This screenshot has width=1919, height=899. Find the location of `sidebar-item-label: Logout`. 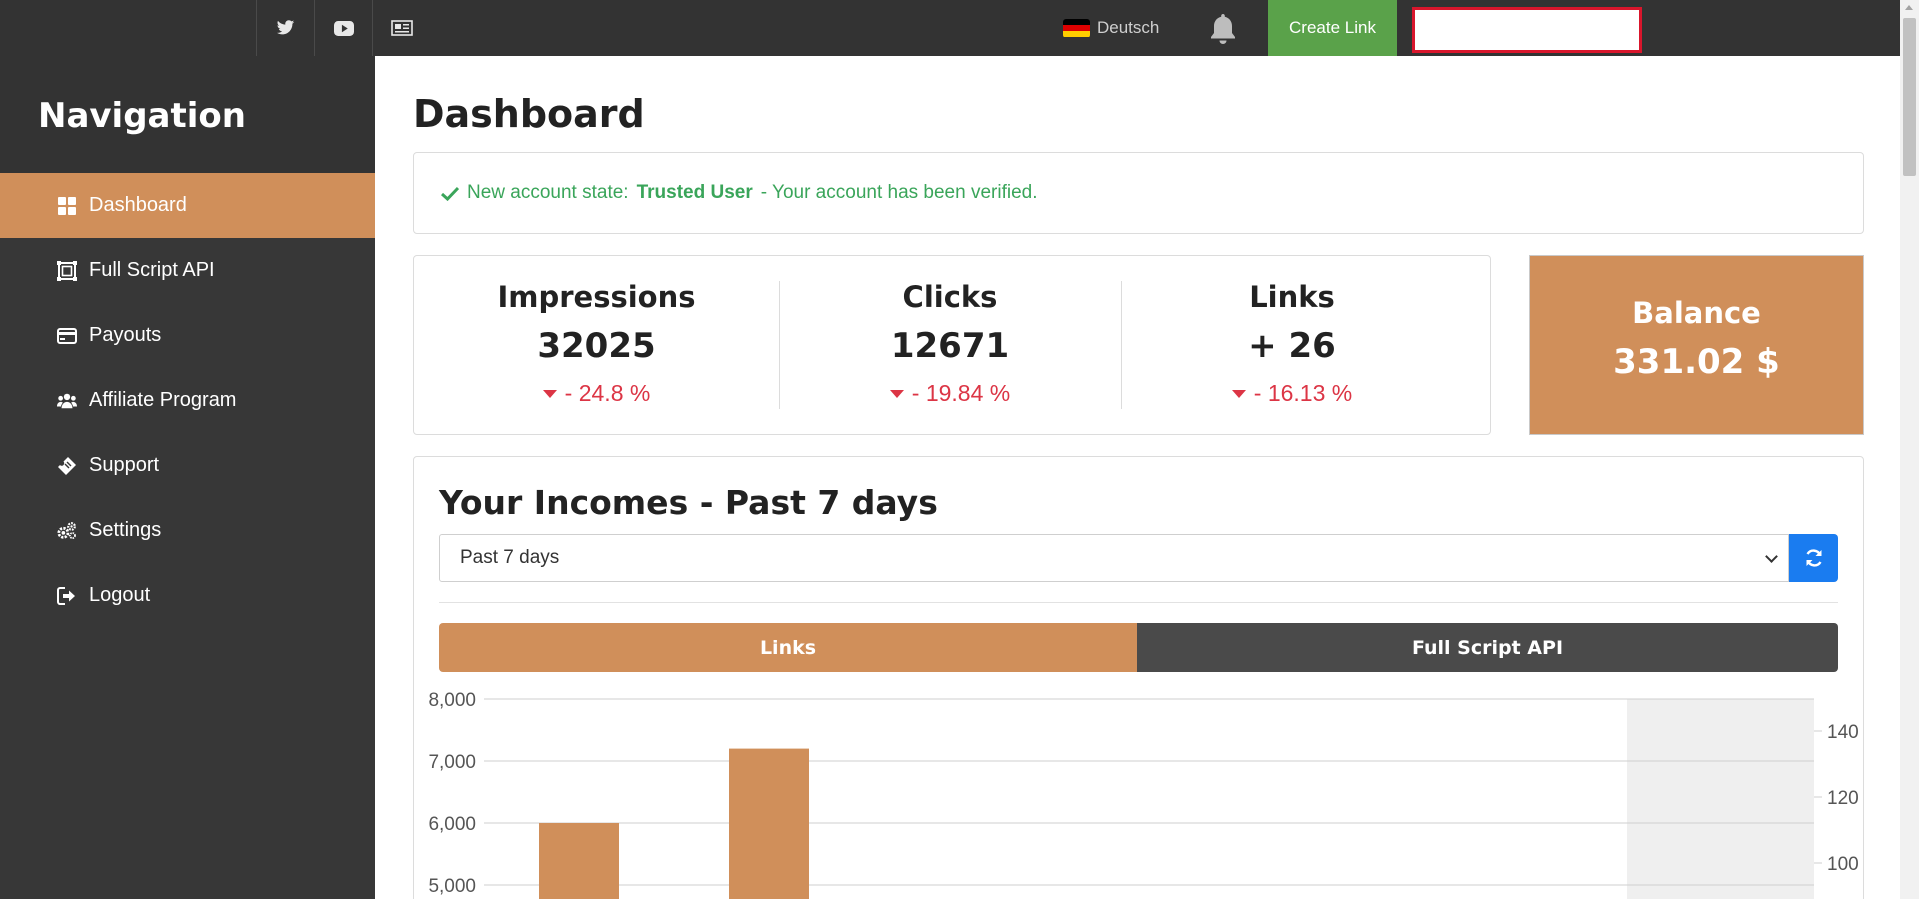

sidebar-item-label: Logout is located at coordinates (120, 595).